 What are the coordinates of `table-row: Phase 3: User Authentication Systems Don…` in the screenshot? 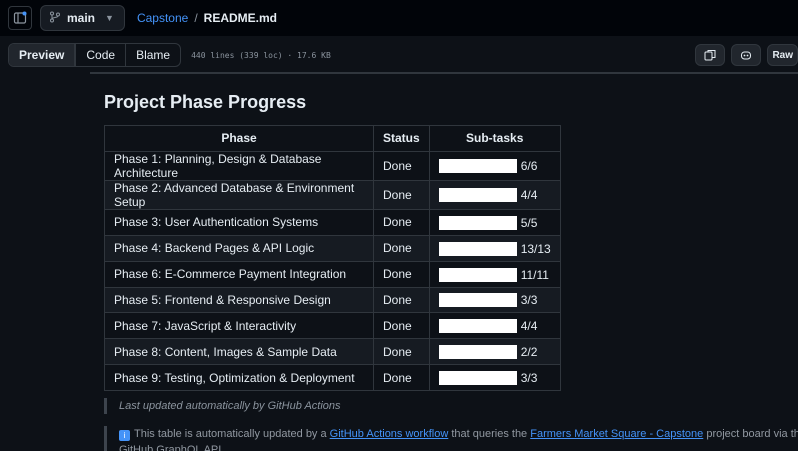 It's located at (332, 222).